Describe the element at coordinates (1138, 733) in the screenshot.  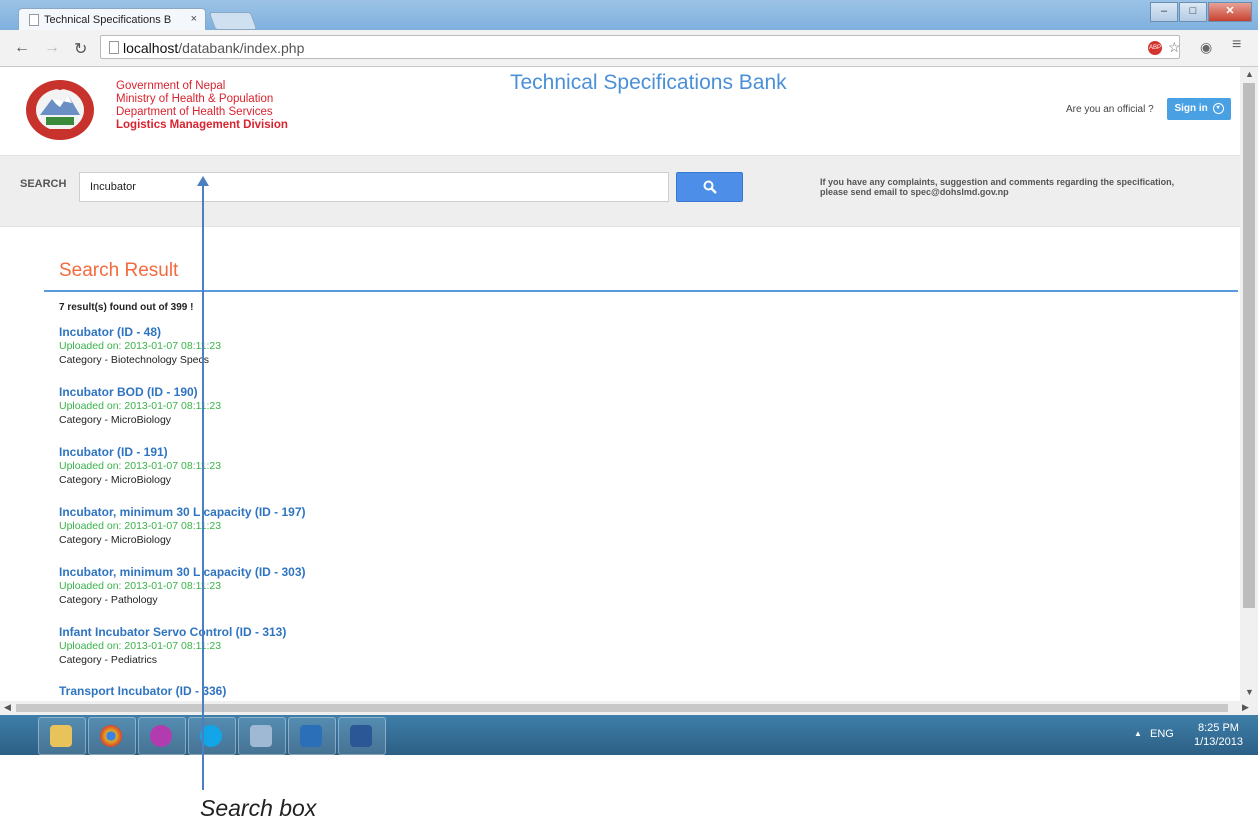
I see `tray-expand-icon: ▲` at that location.